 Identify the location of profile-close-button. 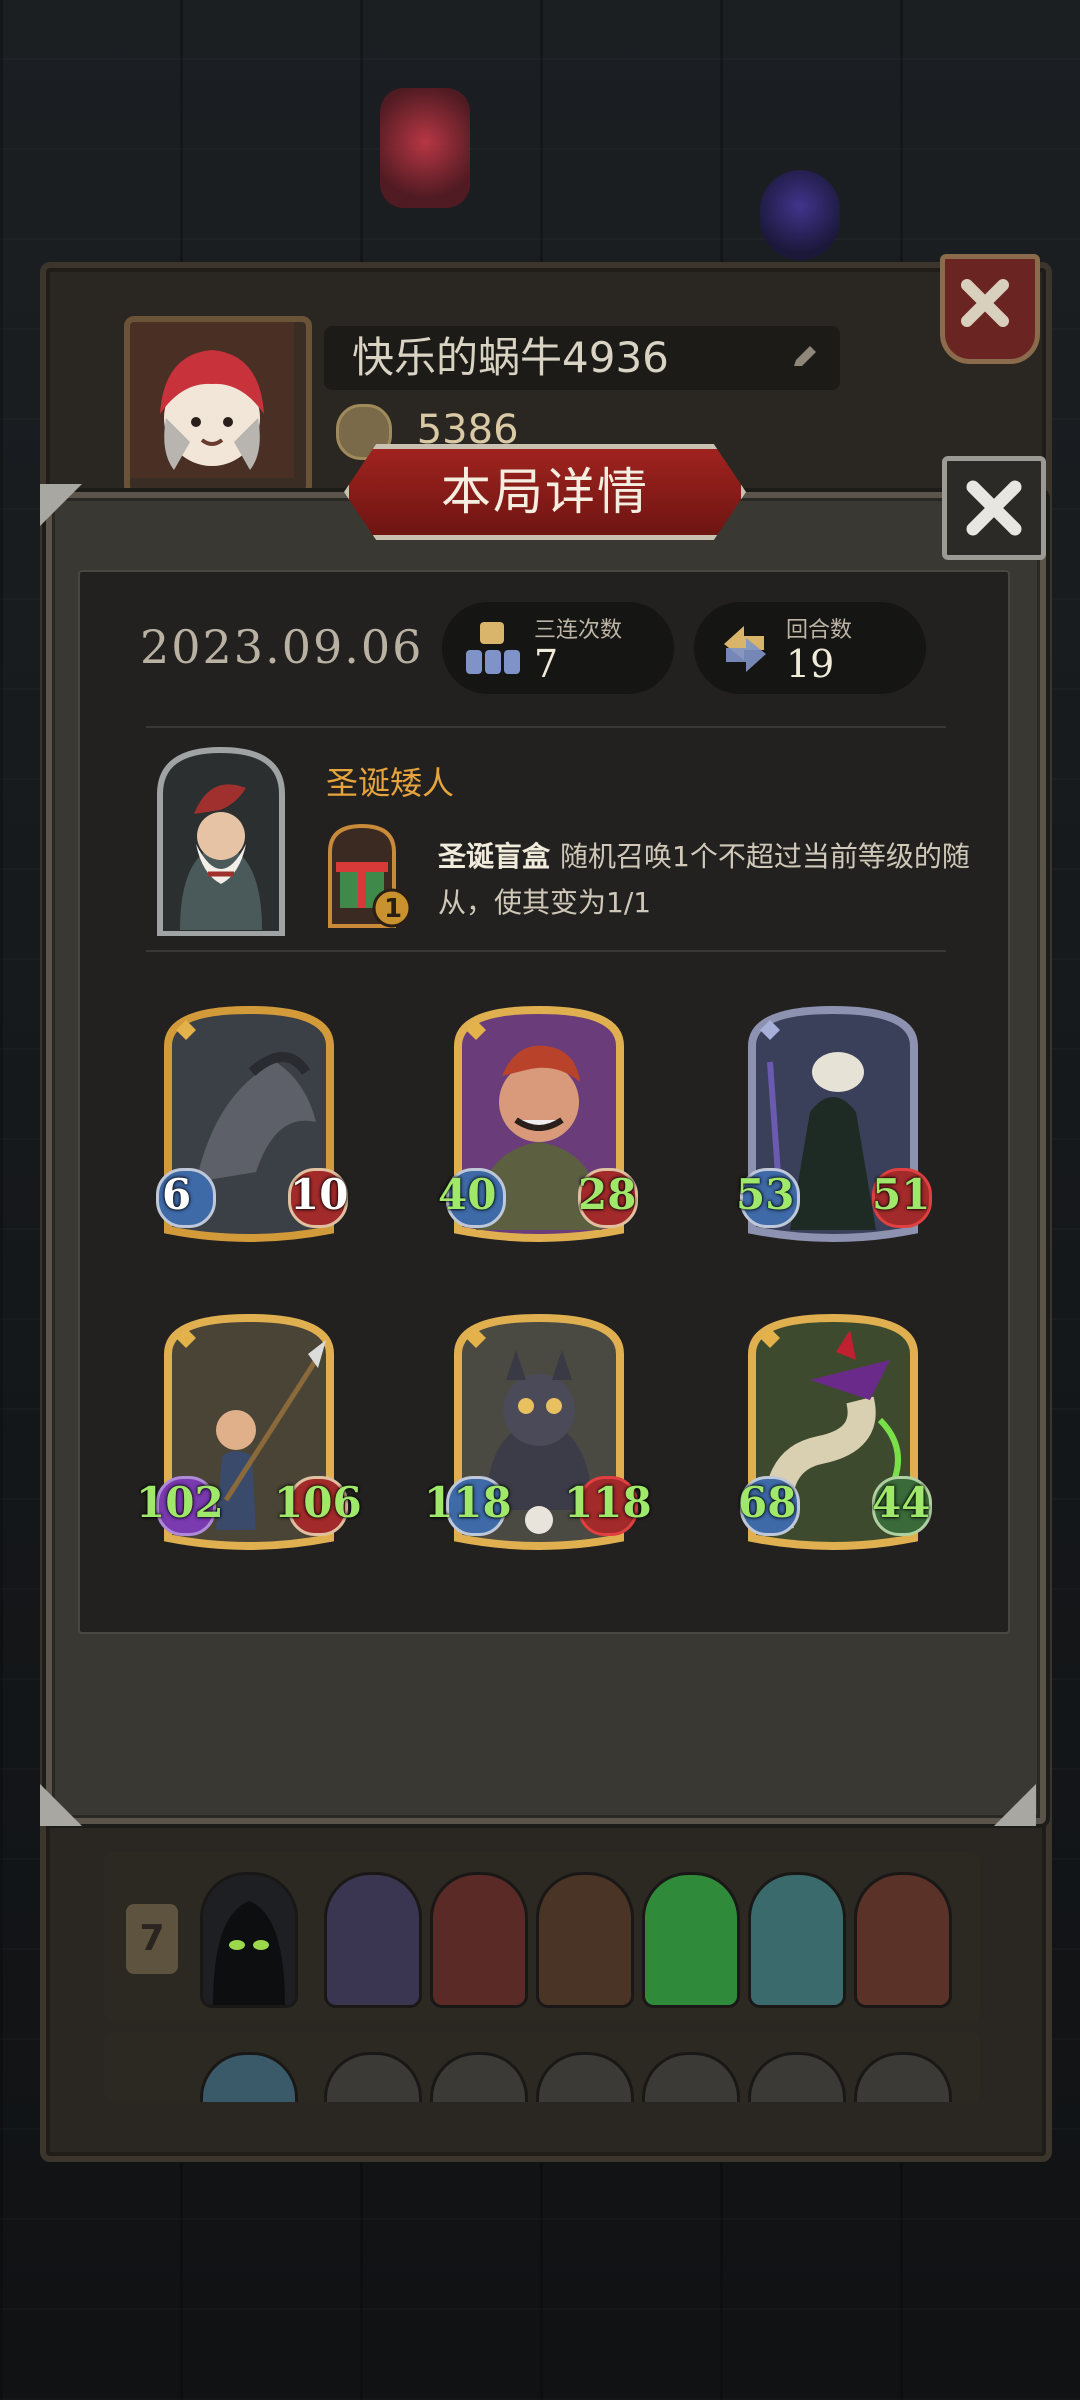
(990, 309).